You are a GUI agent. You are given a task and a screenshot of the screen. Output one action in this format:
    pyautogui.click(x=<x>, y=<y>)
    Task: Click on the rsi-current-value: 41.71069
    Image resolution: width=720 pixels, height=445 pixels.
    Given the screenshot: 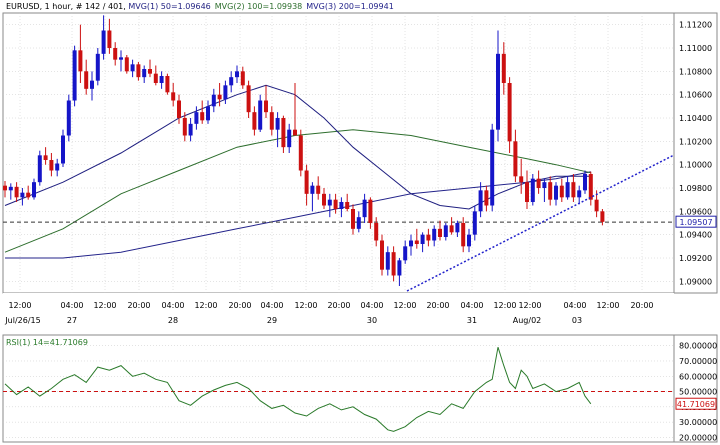 What is the action you would take?
    pyautogui.click(x=696, y=404)
    